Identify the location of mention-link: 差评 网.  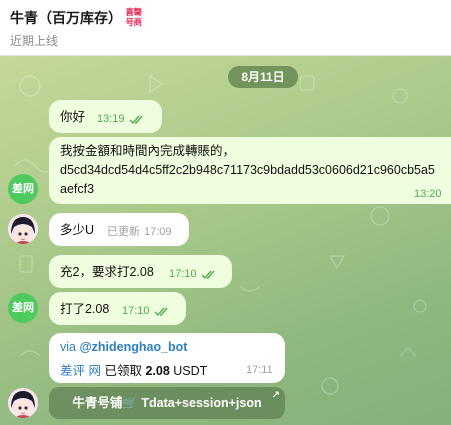
(80, 371).